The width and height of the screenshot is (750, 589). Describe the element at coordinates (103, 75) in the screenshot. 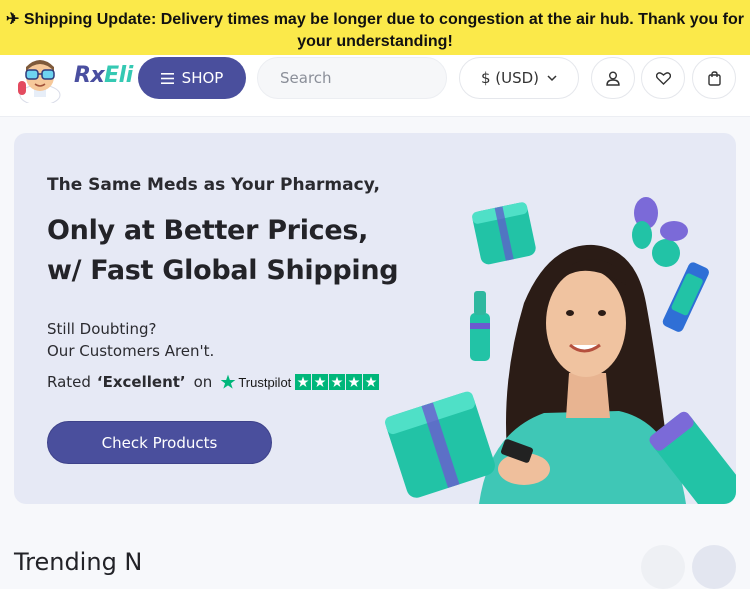

I see `logo-text: RxEli` at that location.